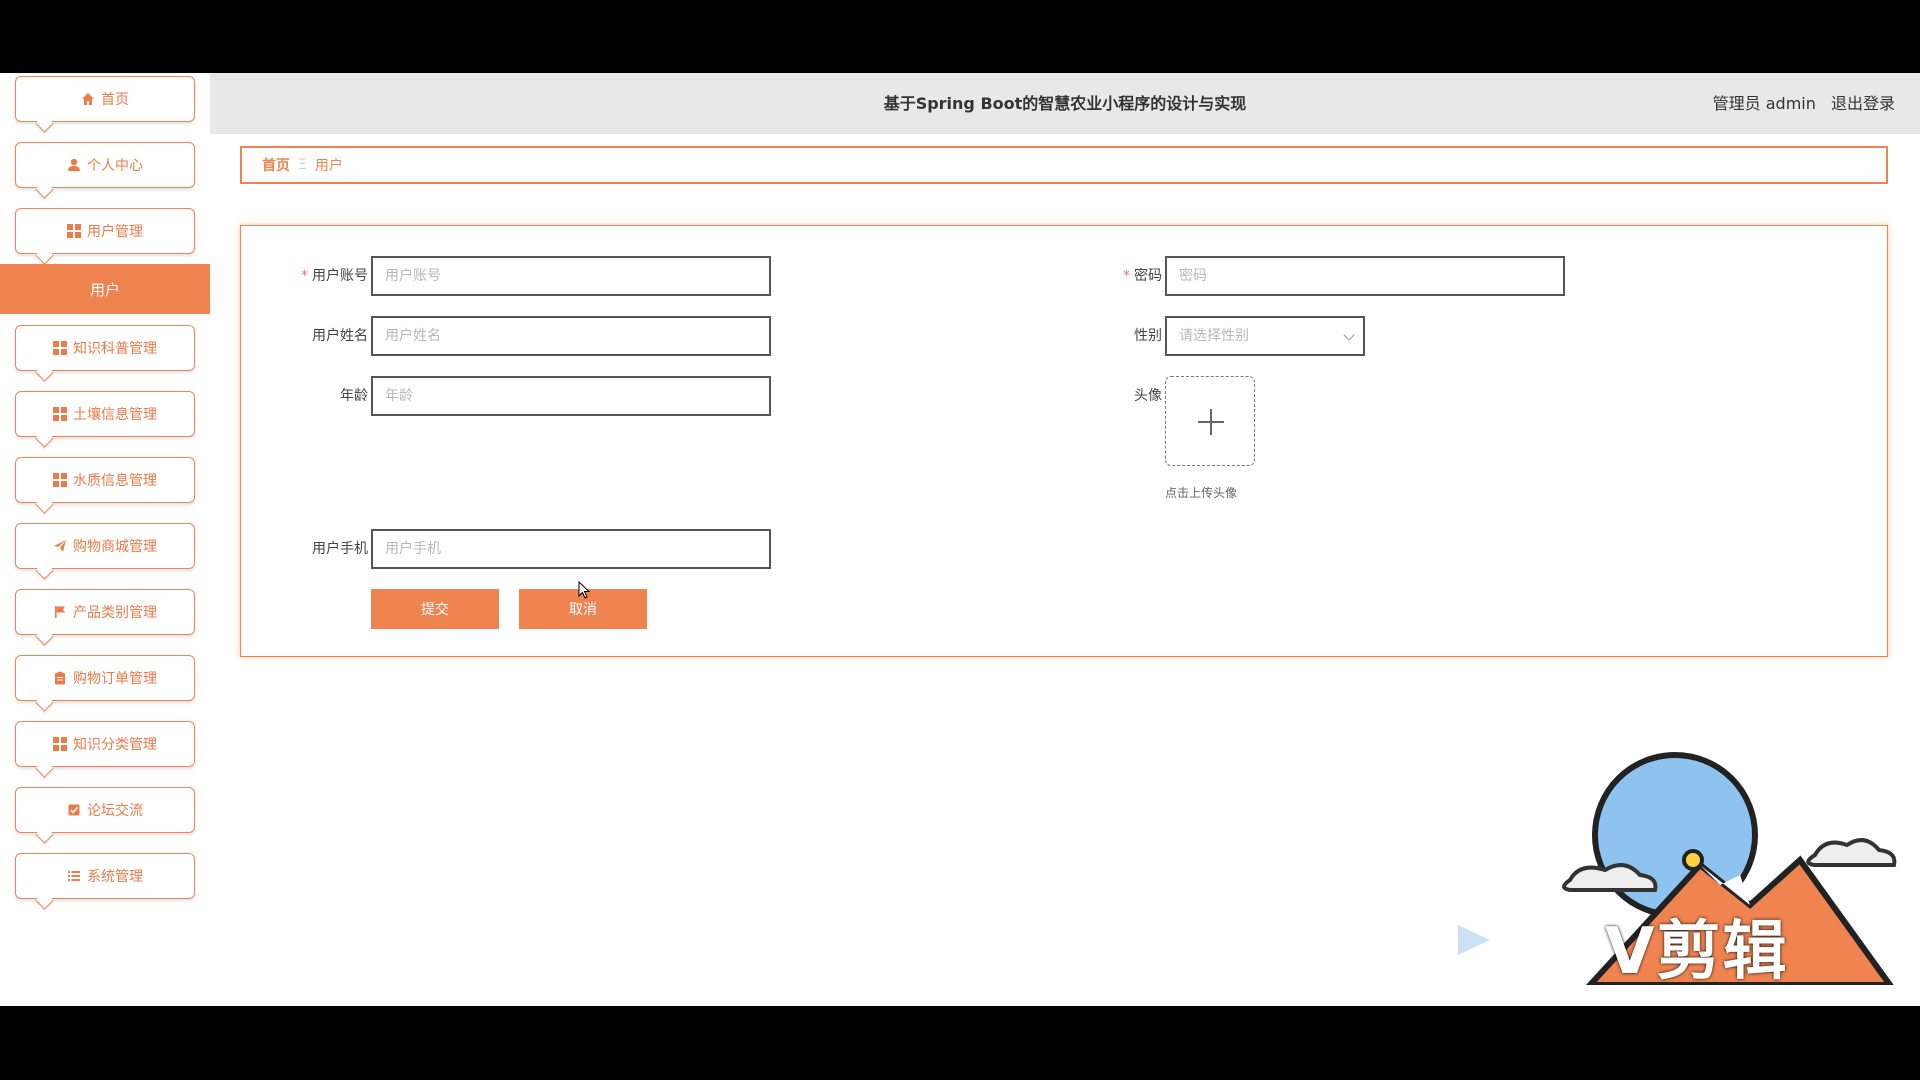 The height and width of the screenshot is (1080, 1920). I want to click on name-input, so click(571, 336).